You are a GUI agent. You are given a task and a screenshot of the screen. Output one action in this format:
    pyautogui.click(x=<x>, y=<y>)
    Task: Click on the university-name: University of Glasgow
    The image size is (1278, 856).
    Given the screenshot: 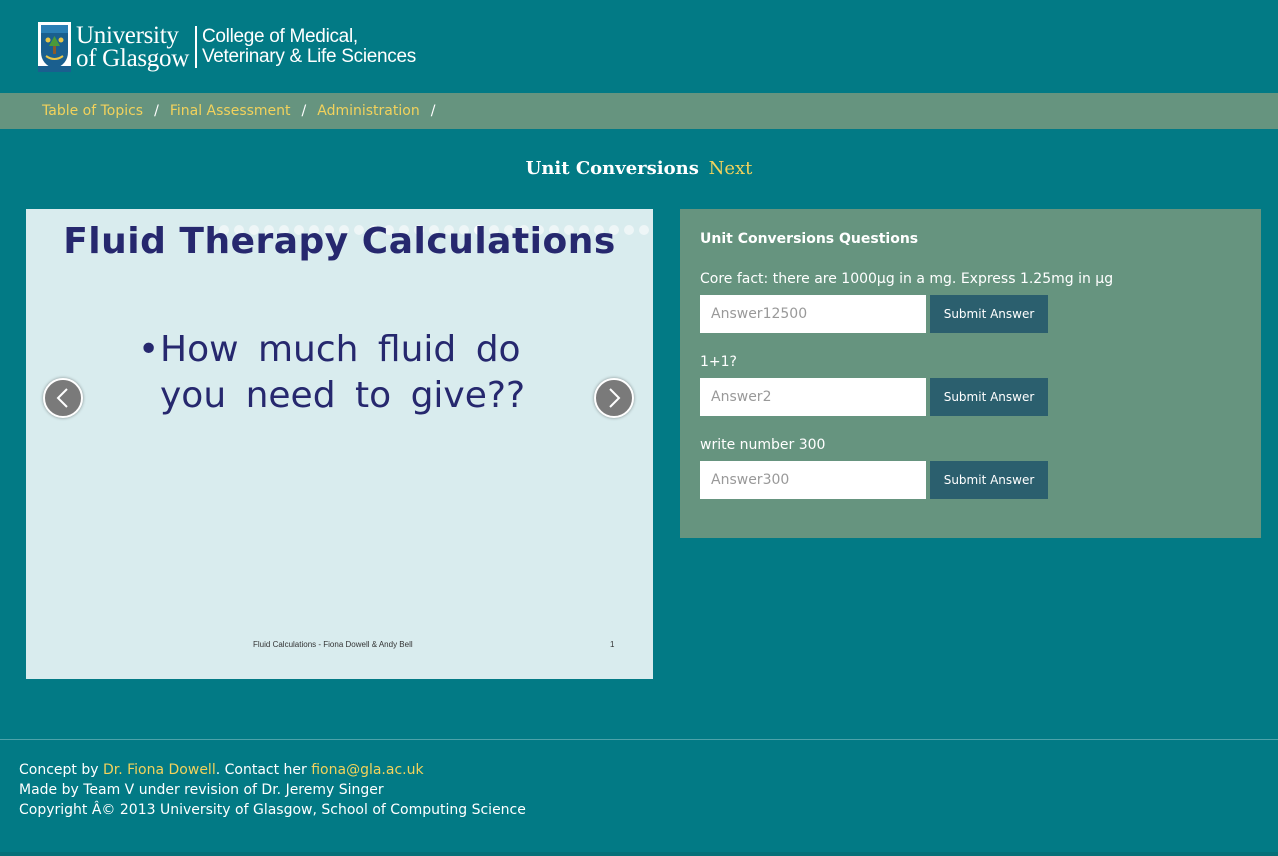 What is the action you would take?
    pyautogui.click(x=132, y=47)
    